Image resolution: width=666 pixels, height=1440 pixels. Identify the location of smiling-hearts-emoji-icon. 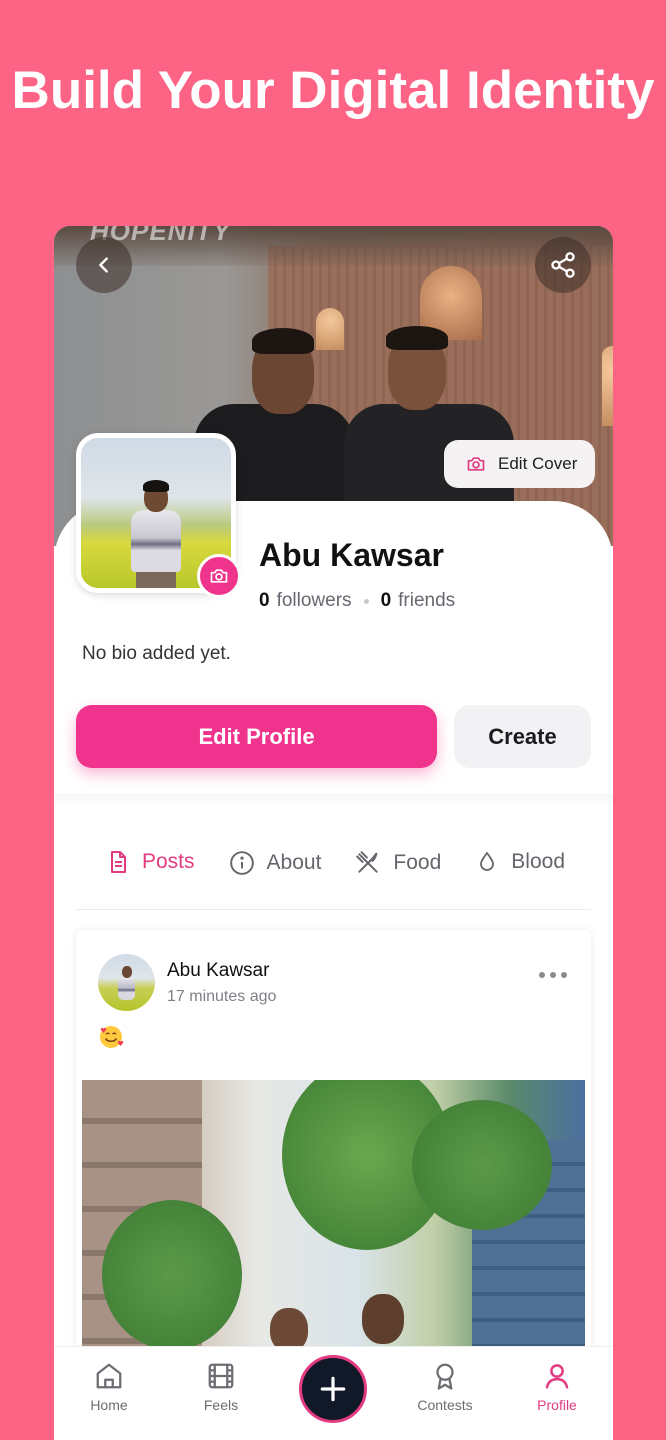
(112, 1037).